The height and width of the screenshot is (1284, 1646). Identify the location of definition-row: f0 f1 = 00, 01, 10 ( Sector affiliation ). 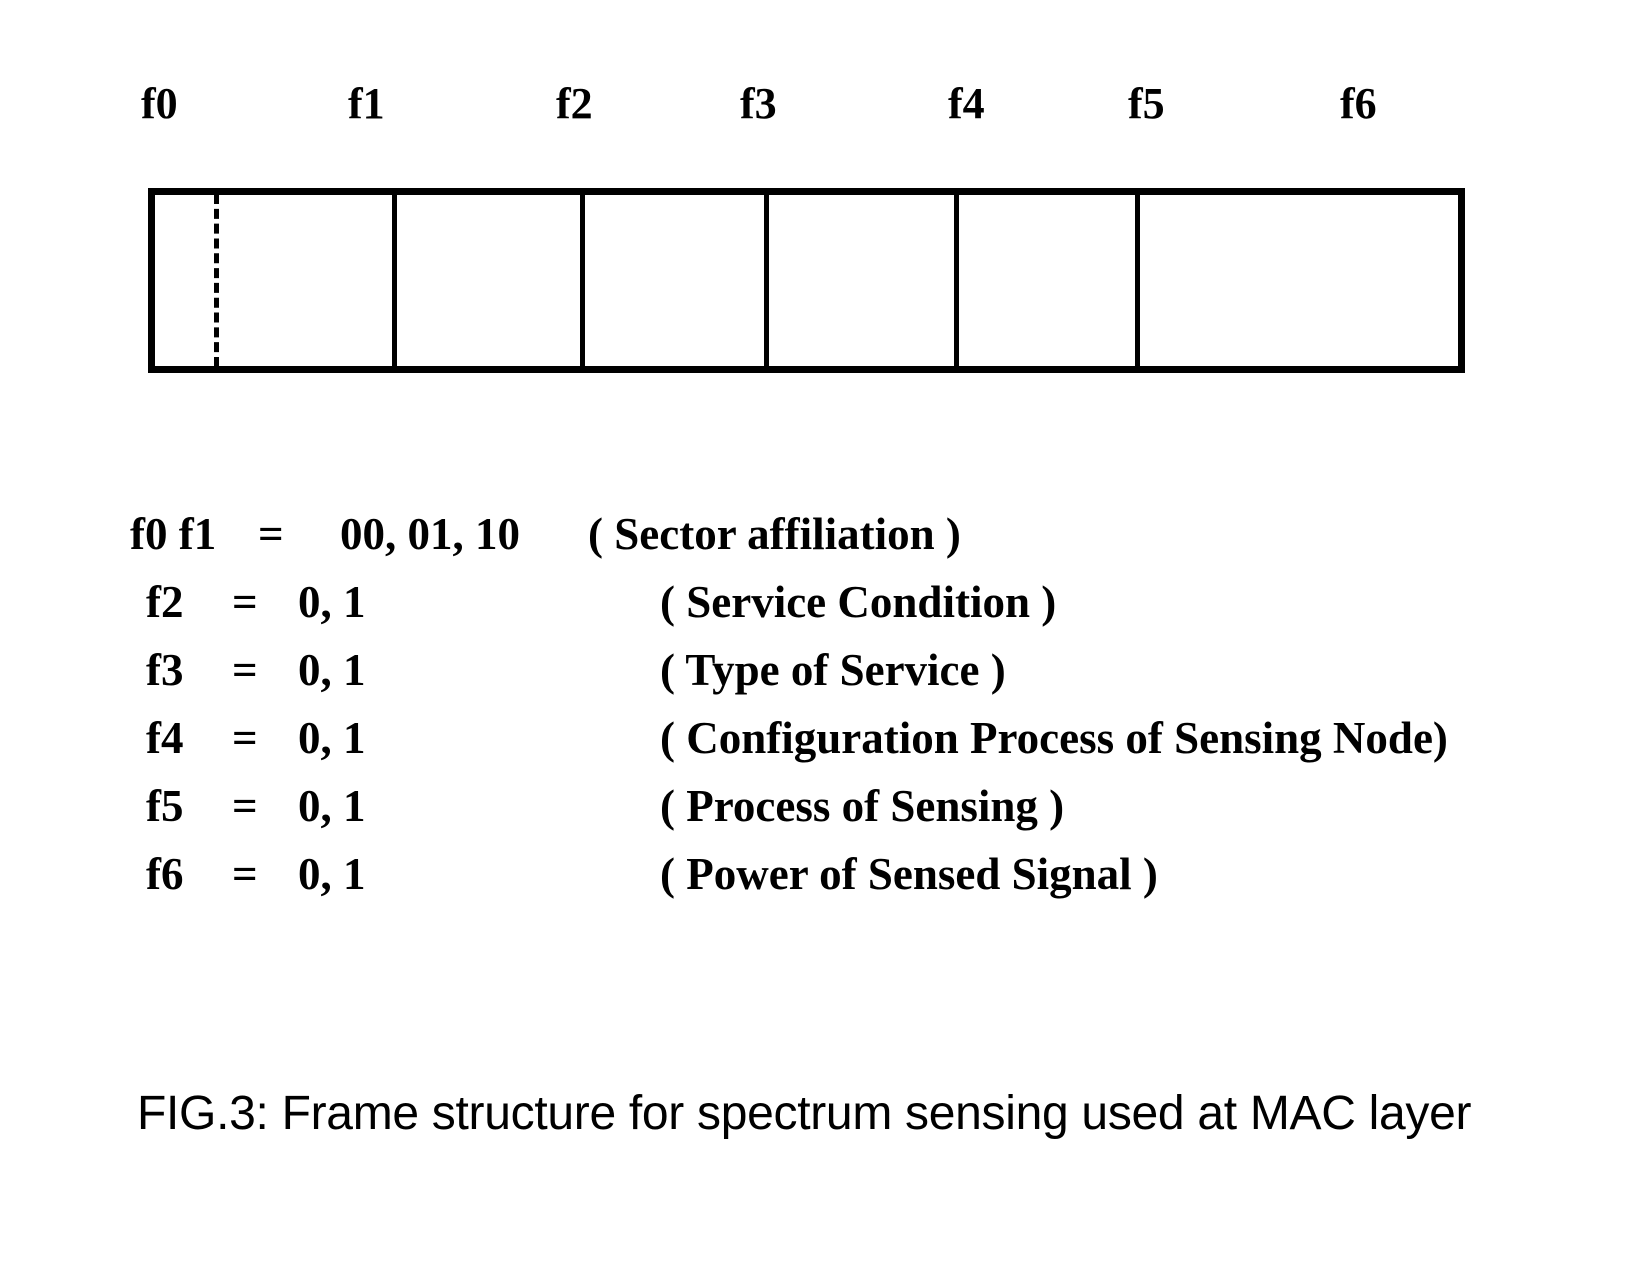
(823, 534).